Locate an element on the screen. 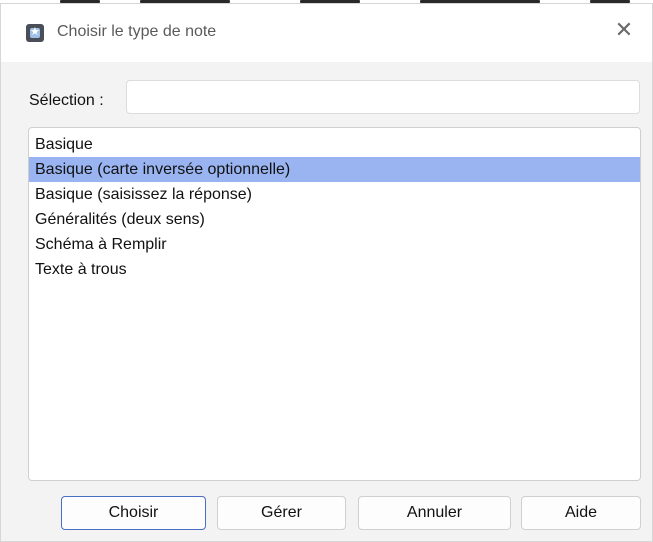  selection-label: Sélection : is located at coordinates (66, 100).